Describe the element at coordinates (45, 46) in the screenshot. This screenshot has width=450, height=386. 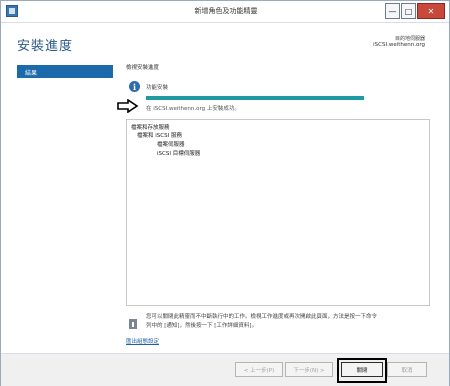
I see `page-title: 安裝進度` at that location.